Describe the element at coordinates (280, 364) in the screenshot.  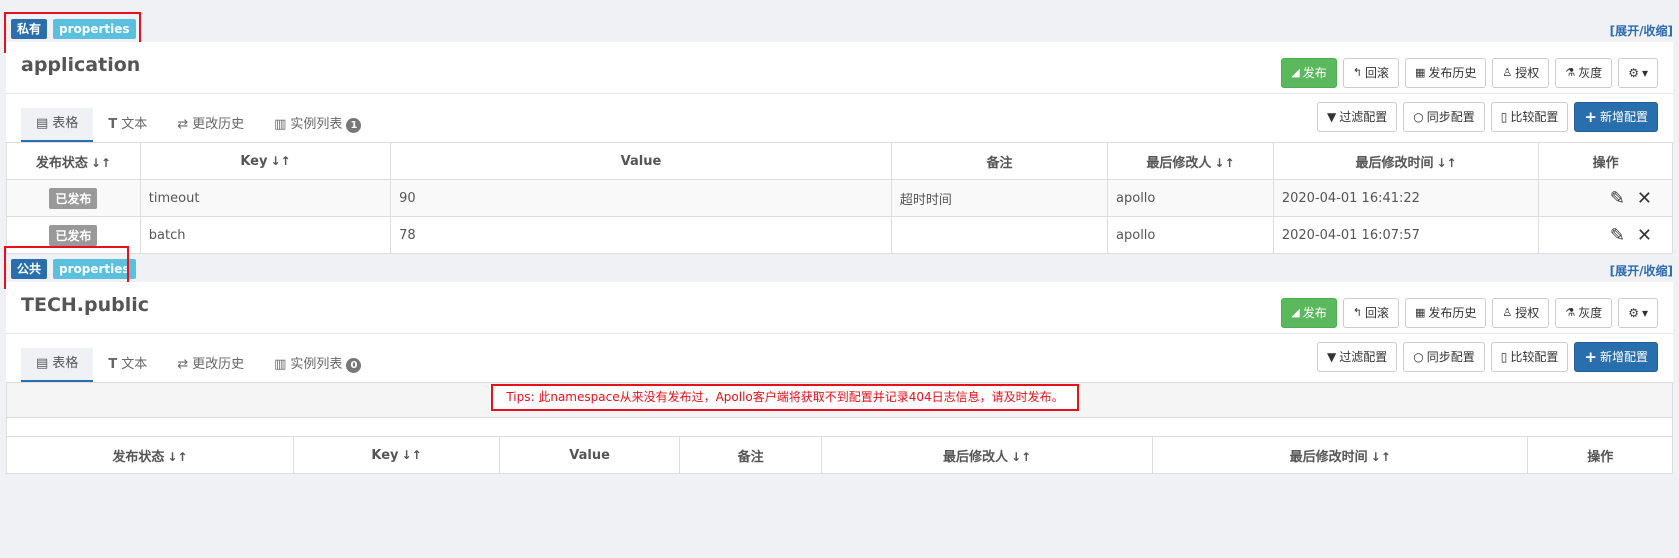
I see `list-icon: ▥` at that location.